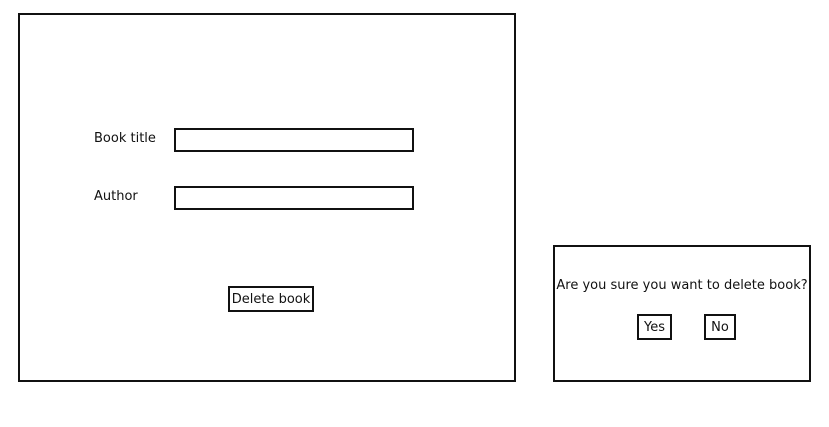 The width and height of the screenshot is (829, 427). What do you see at coordinates (682, 285) in the screenshot?
I see `confirm-question: Are you sure you want to delete book?` at bounding box center [682, 285].